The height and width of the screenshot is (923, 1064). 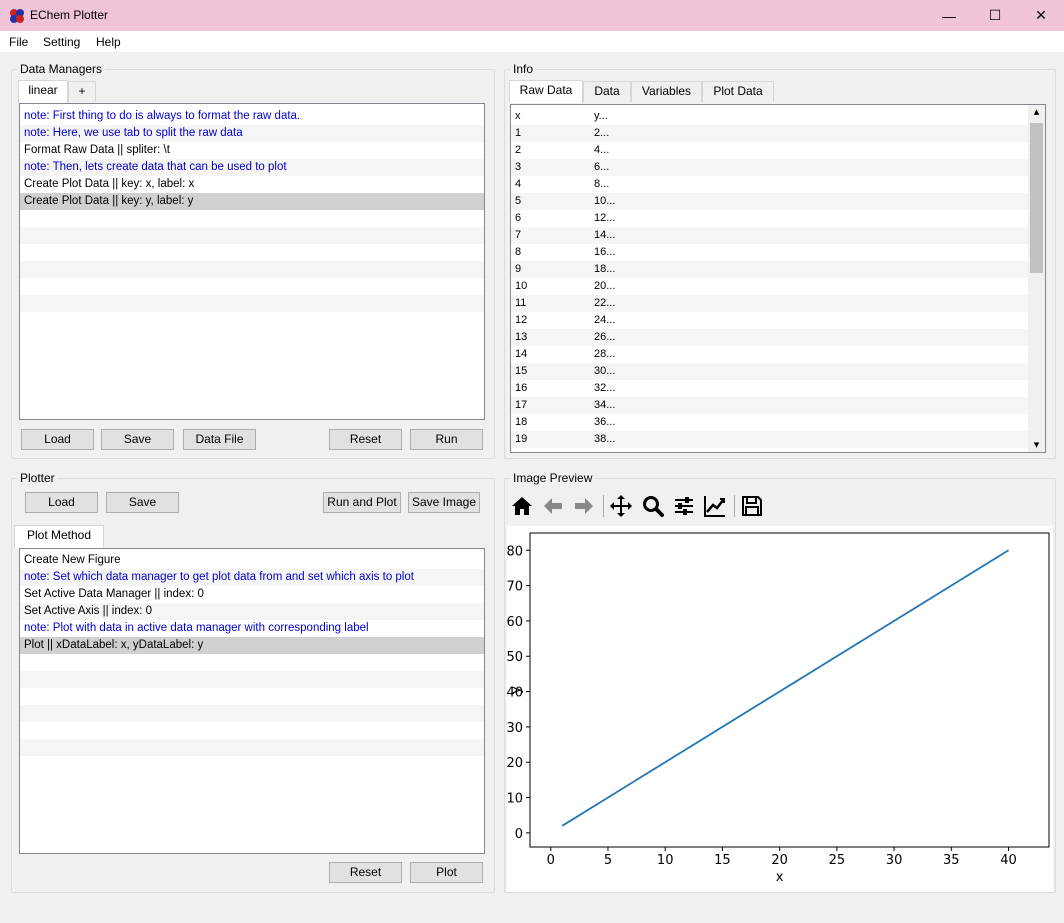 What do you see at coordinates (18, 42) in the screenshot?
I see `menu-file: File` at bounding box center [18, 42].